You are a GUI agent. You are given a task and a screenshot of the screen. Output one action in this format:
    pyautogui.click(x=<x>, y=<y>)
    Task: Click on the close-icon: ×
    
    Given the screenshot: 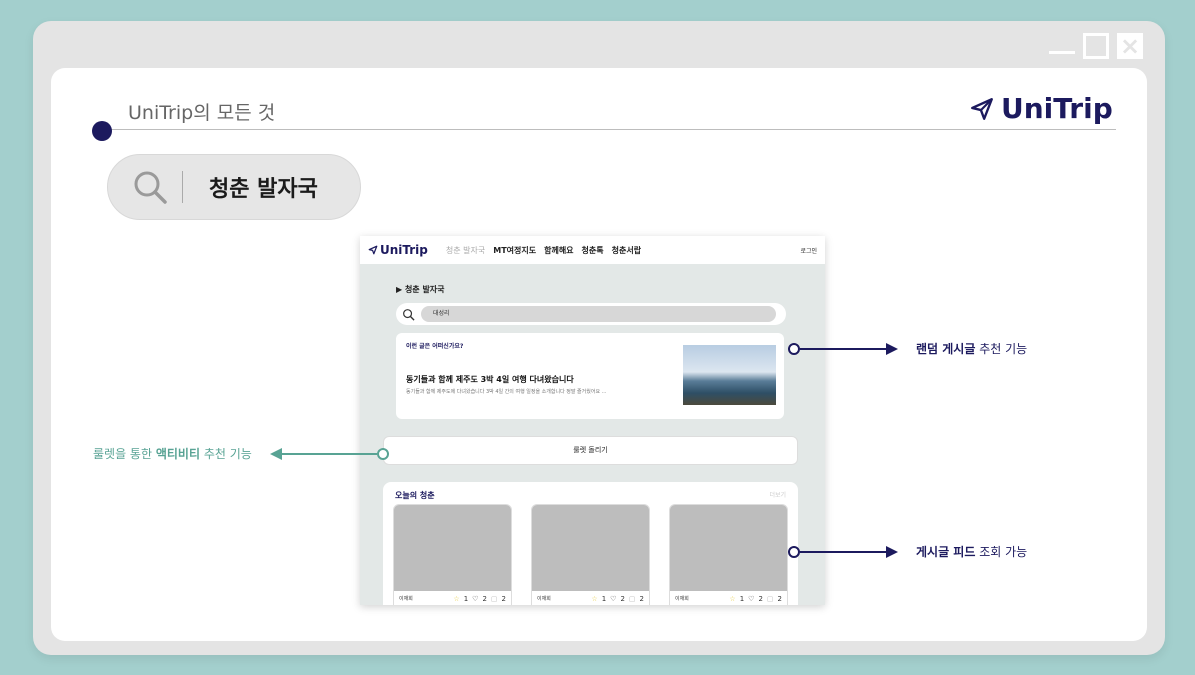 What is the action you would take?
    pyautogui.click(x=1130, y=46)
    